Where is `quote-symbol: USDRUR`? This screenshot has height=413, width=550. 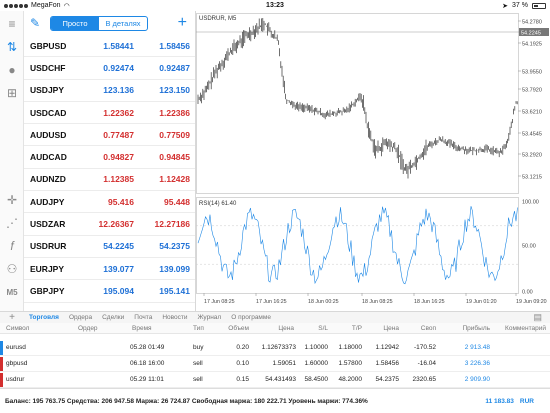 quote-symbol: USDRUR is located at coordinates (48, 246).